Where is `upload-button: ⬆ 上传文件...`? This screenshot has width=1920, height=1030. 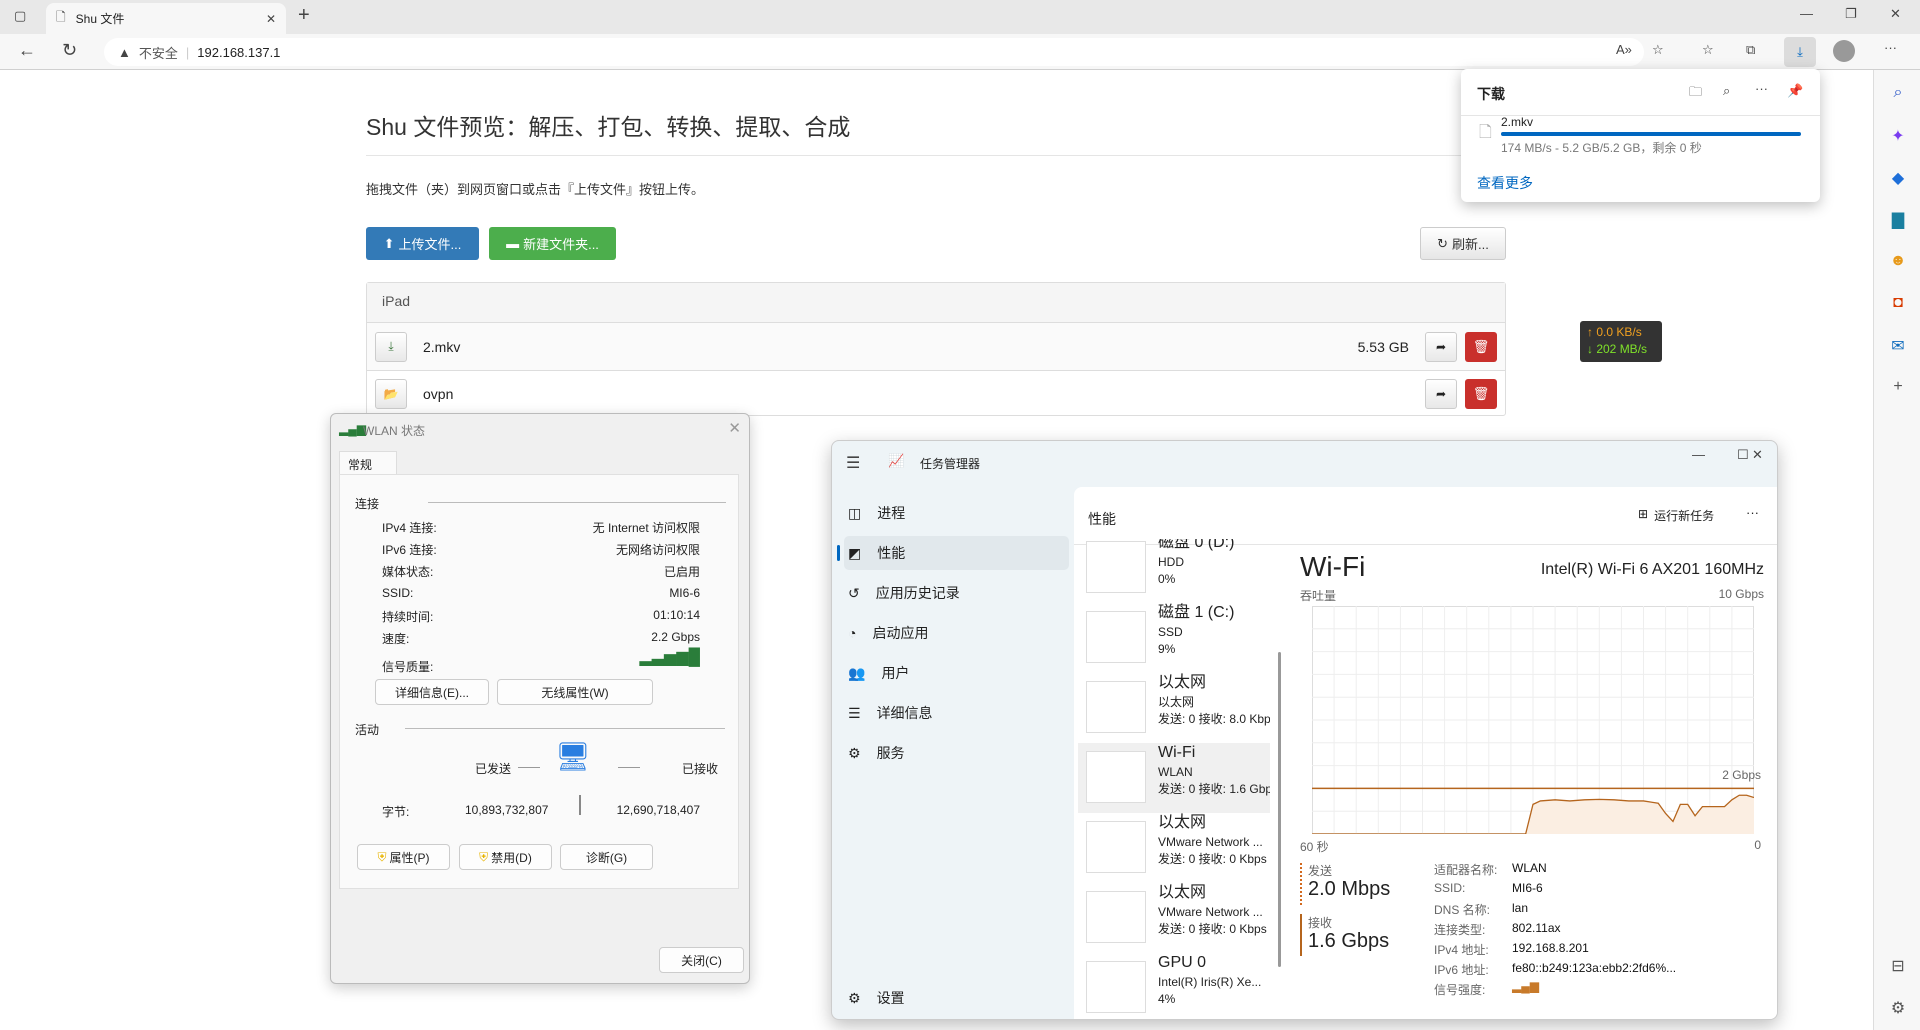
upload-button: ⬆ 上传文件... is located at coordinates (422, 243).